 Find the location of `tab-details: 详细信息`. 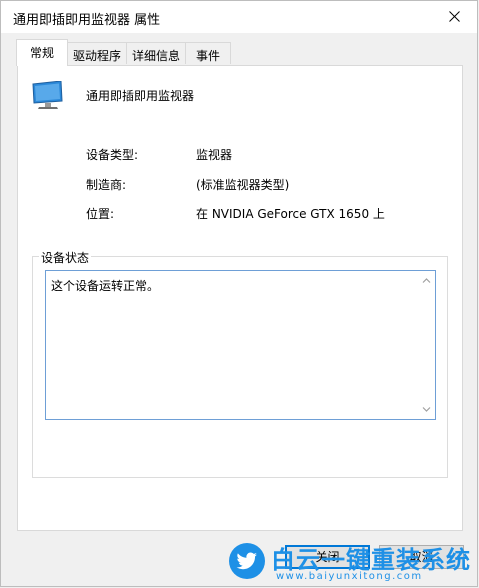

tab-details: 详细信息 is located at coordinates (156, 53).